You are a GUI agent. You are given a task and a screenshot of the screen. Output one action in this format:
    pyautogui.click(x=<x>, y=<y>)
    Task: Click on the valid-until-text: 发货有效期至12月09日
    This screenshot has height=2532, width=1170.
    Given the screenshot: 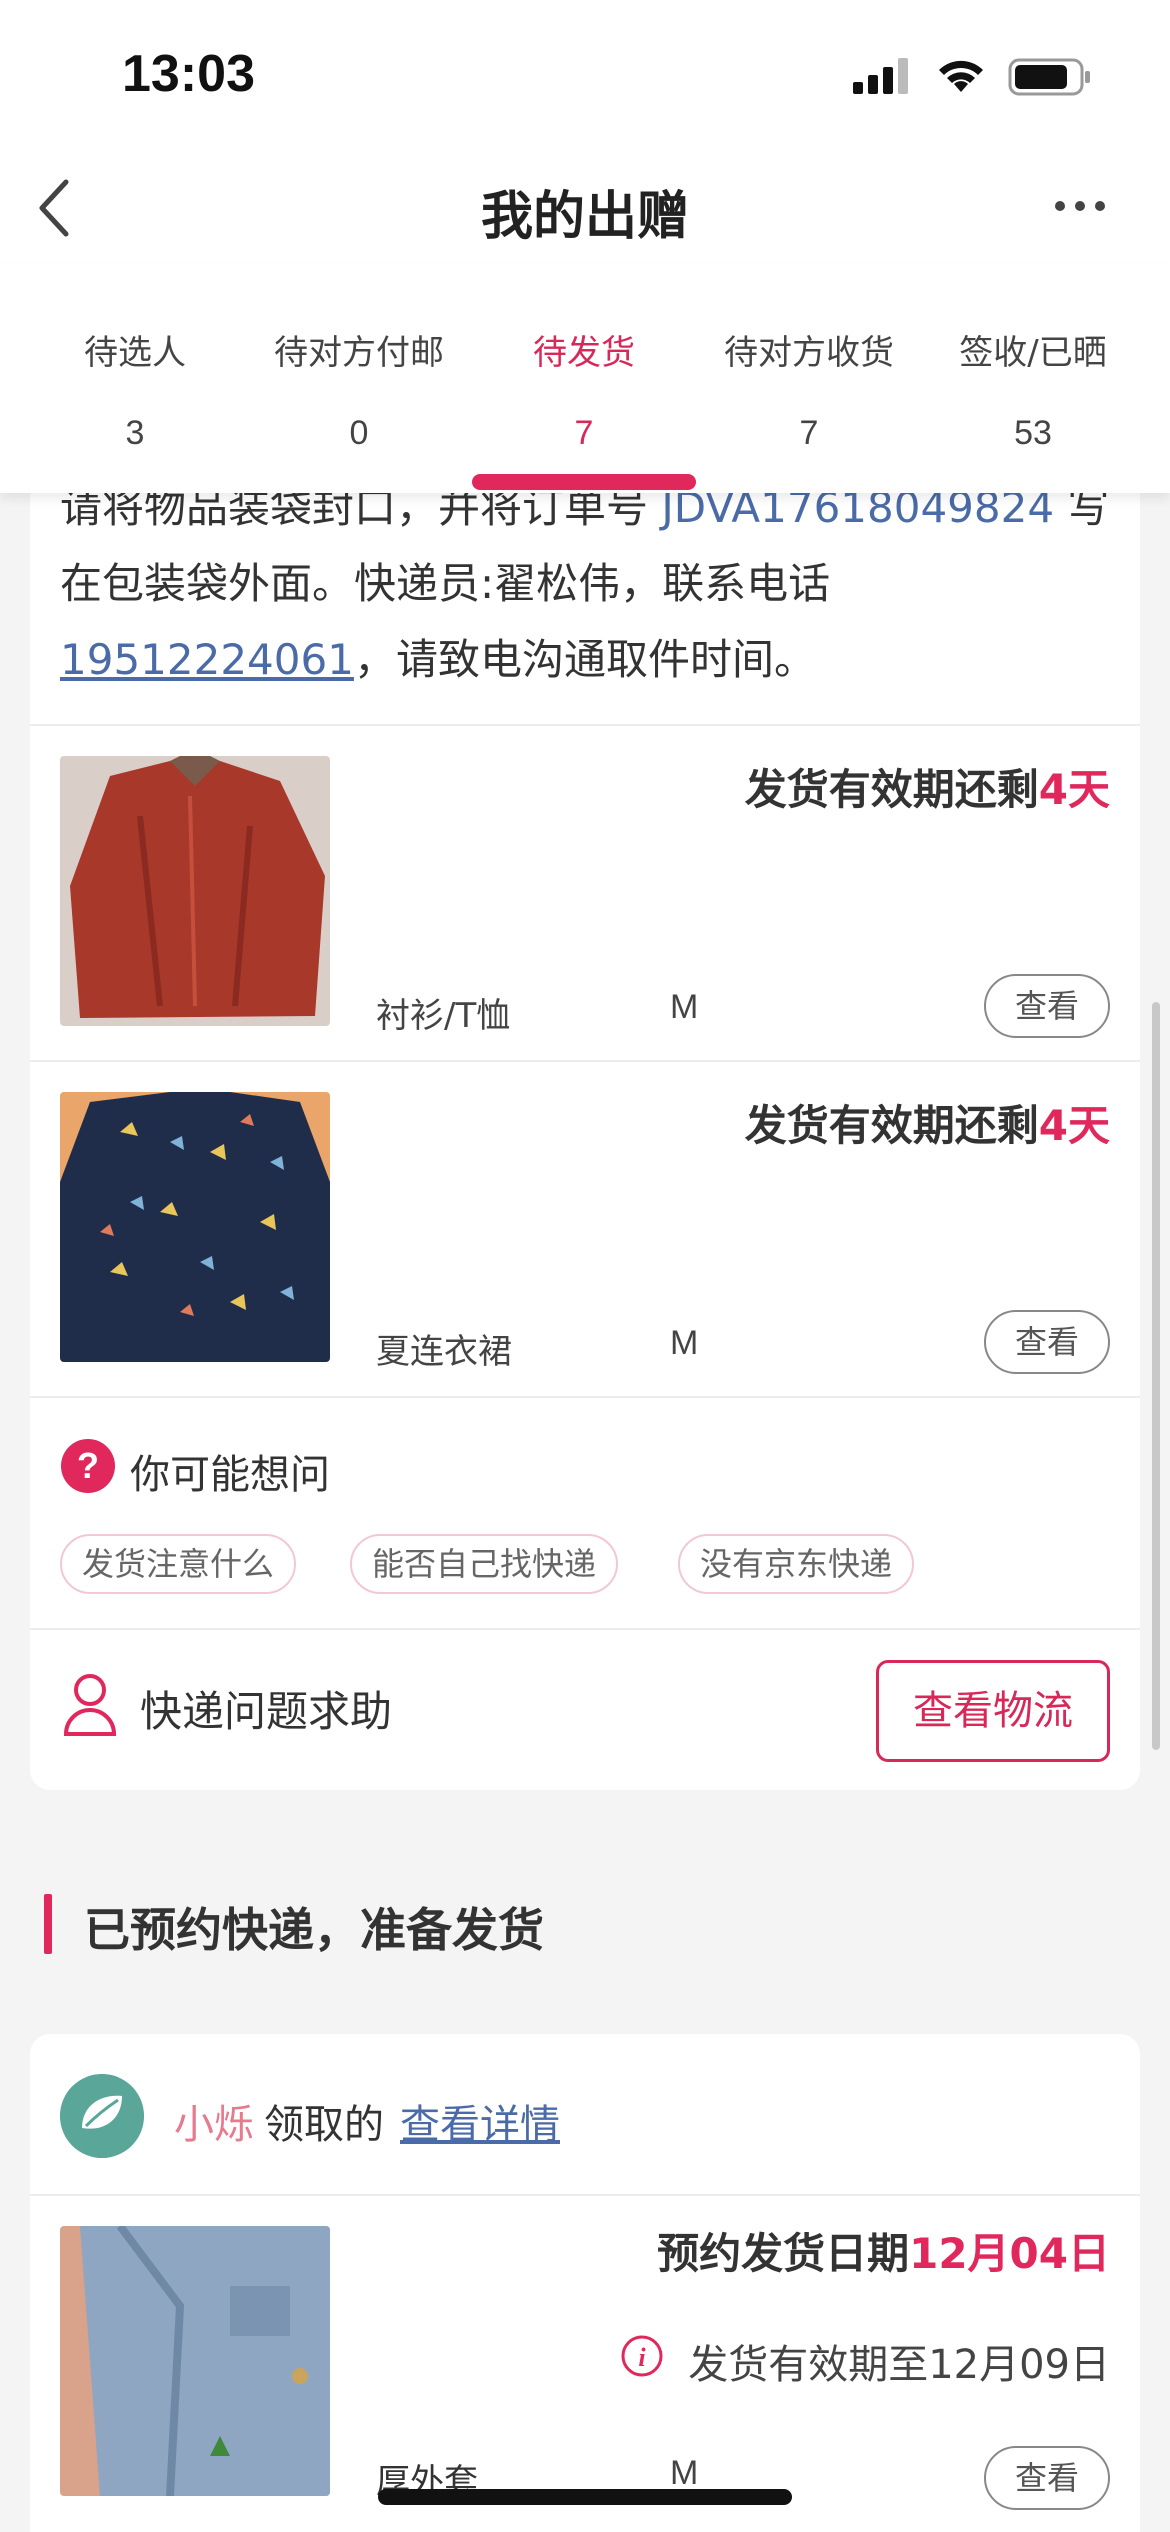 What is the action you would take?
    pyautogui.click(x=899, y=2365)
    